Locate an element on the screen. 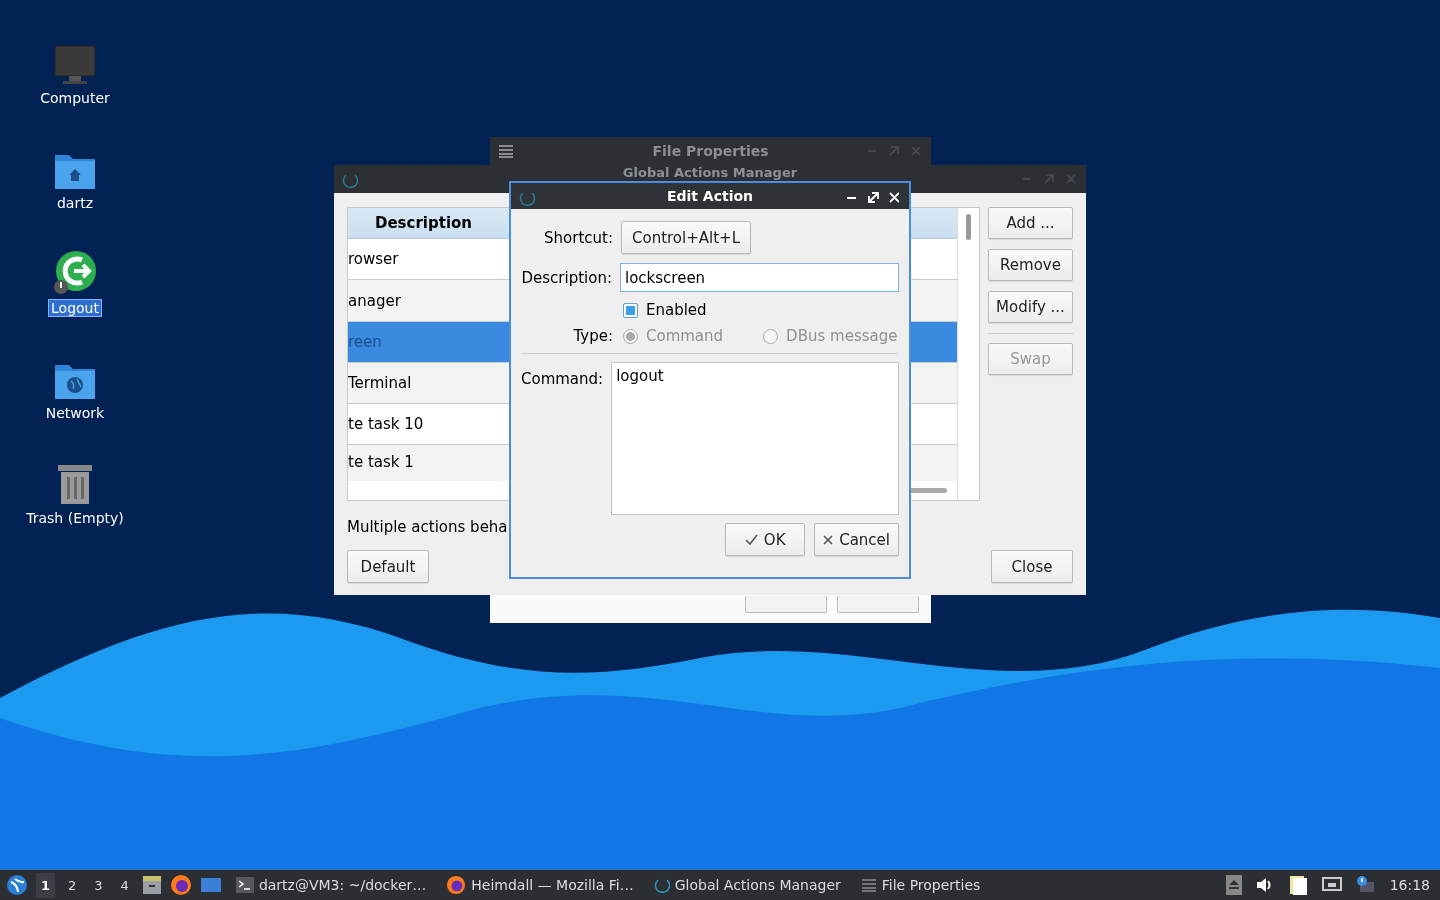 The width and height of the screenshot is (1440, 900). check-icon is located at coordinates (751, 539).